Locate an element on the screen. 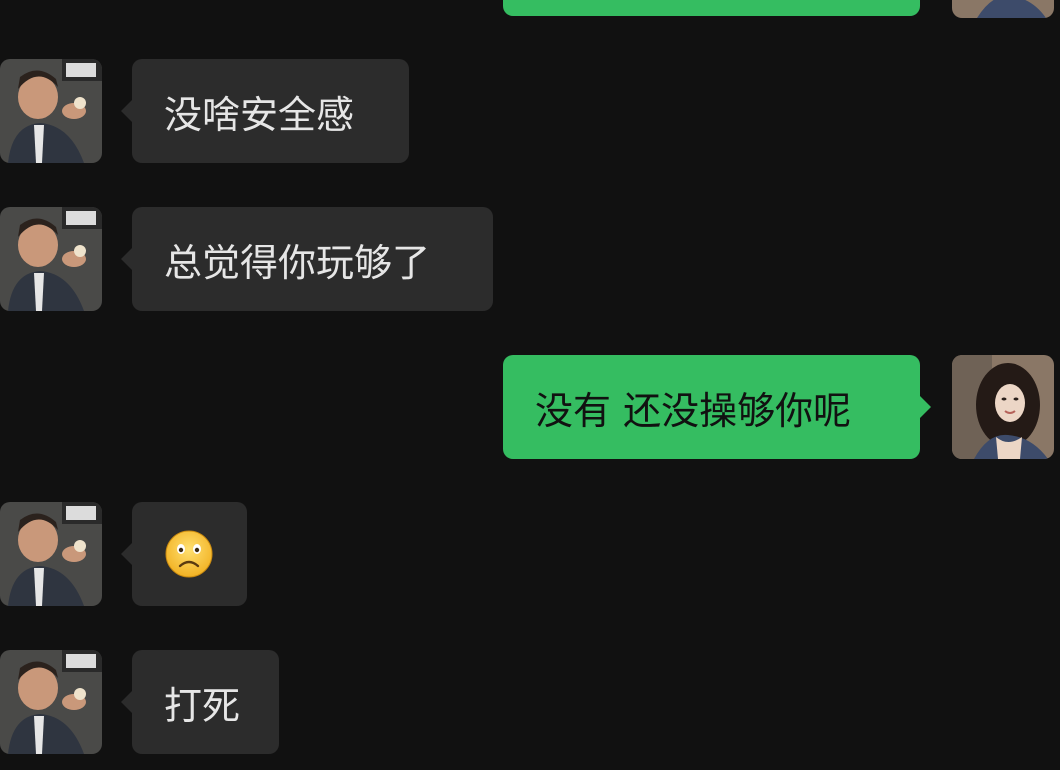  message-bubble-incoming: 总觉得你玩够了 is located at coordinates (307, 259).